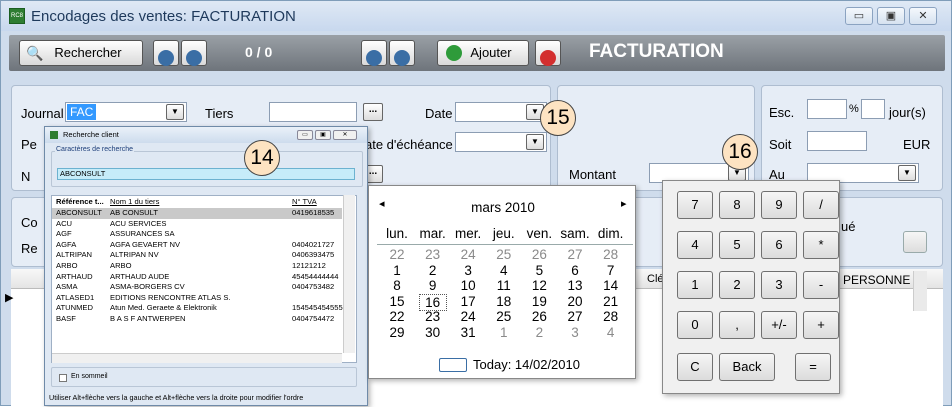 This screenshot has width=952, height=407. What do you see at coordinates (468, 301) in the screenshot?
I see `calendar-day: 17` at bounding box center [468, 301].